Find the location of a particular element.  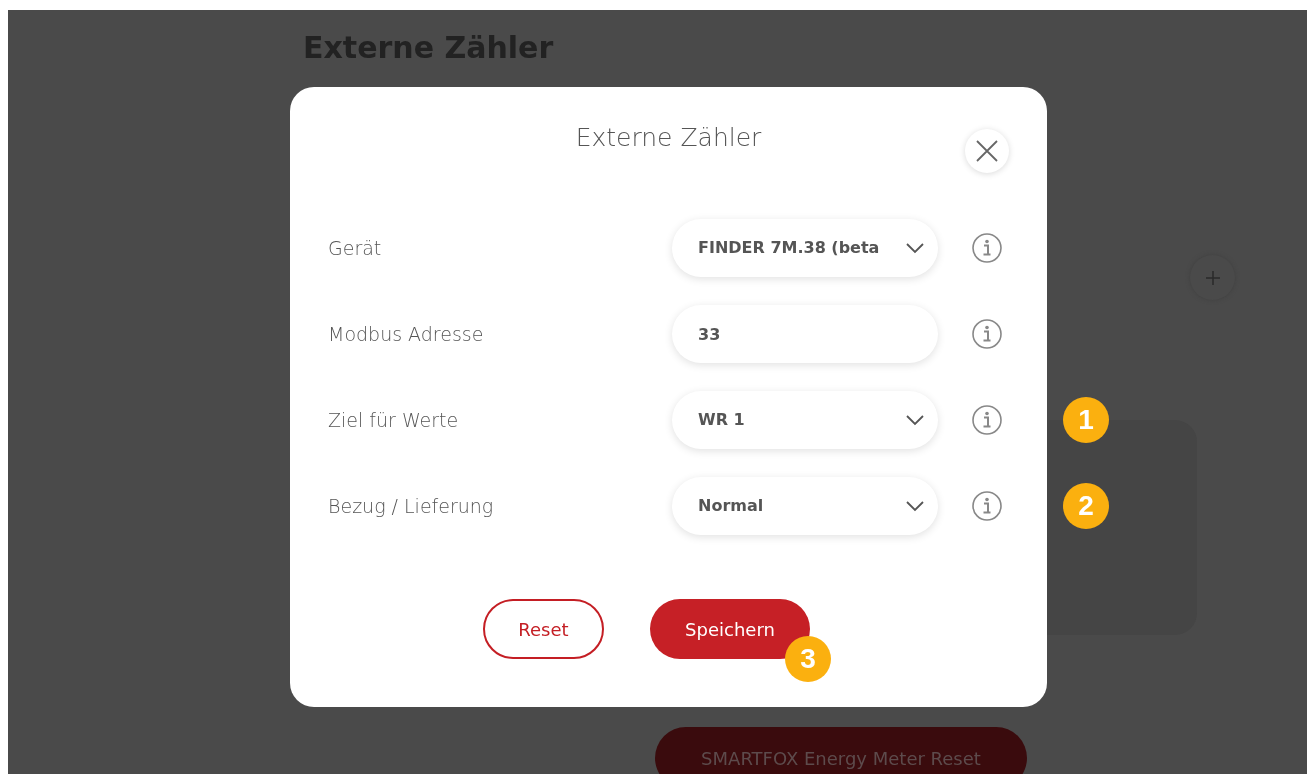

input-field: 33 is located at coordinates (805, 334).